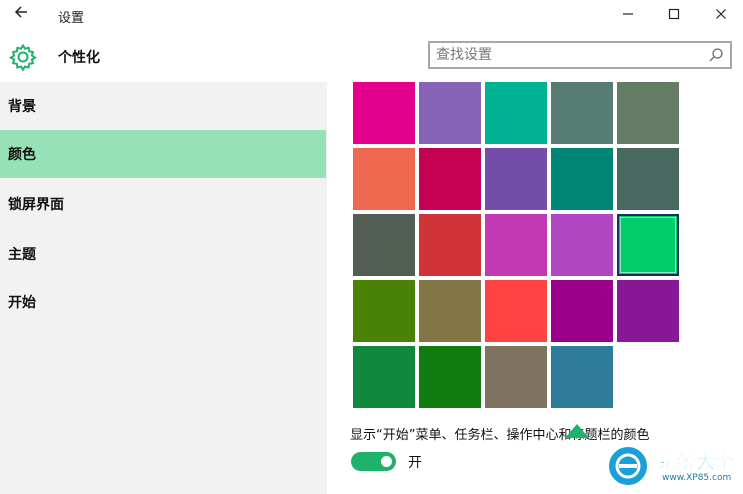  I want to click on app-title: 设置, so click(71, 18).